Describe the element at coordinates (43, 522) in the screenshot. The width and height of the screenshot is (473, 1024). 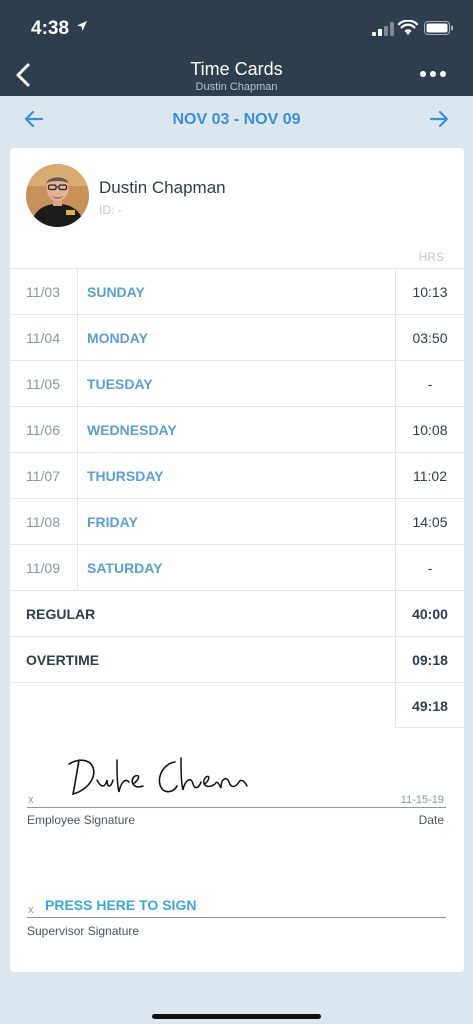
I see `row-date: 11/08` at that location.